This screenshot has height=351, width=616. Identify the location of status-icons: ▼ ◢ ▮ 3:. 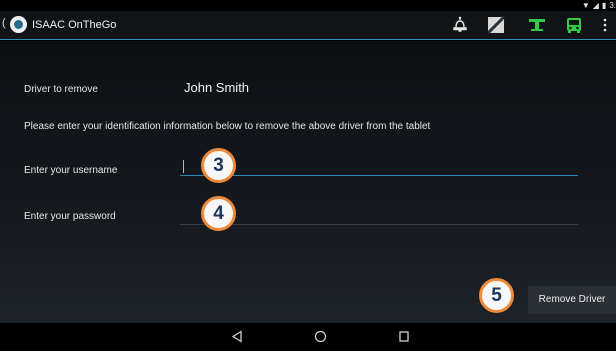
(599, 5).